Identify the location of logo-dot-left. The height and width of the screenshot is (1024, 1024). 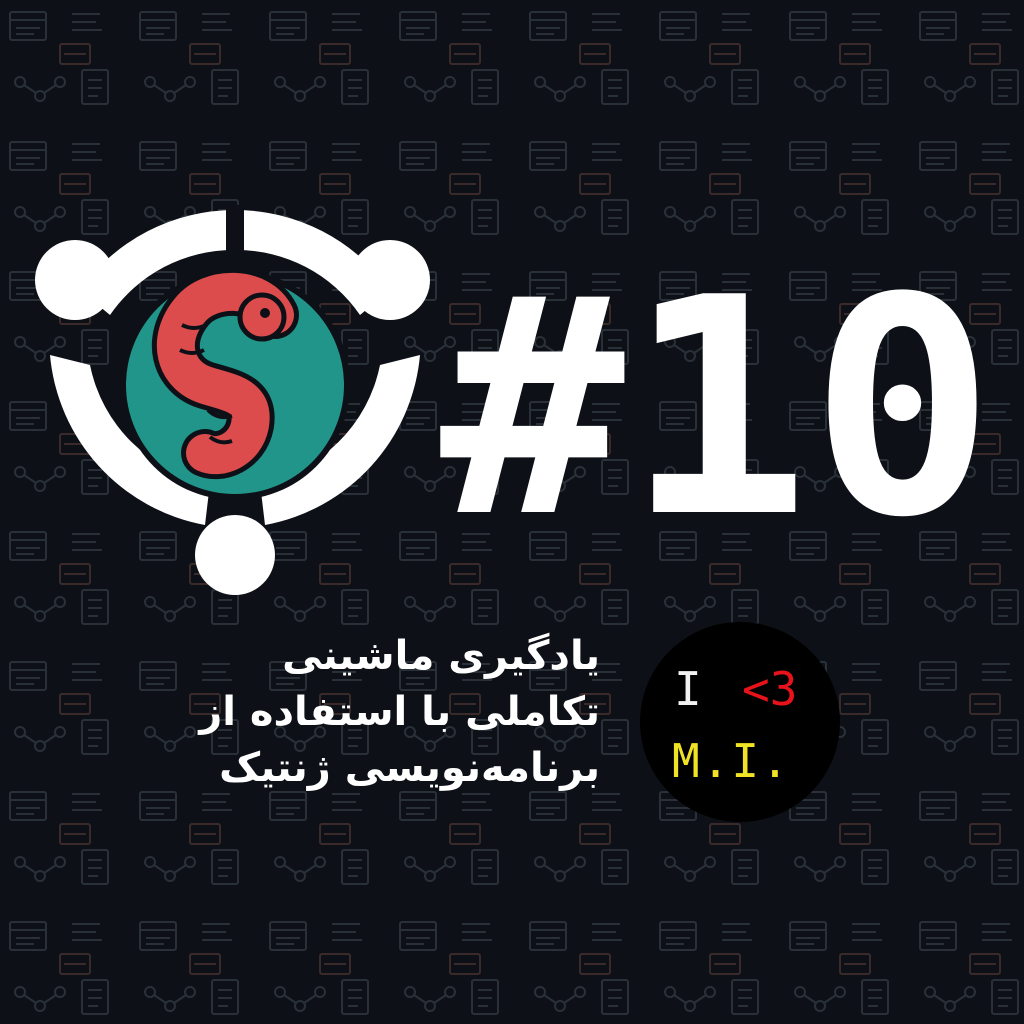
(75, 280).